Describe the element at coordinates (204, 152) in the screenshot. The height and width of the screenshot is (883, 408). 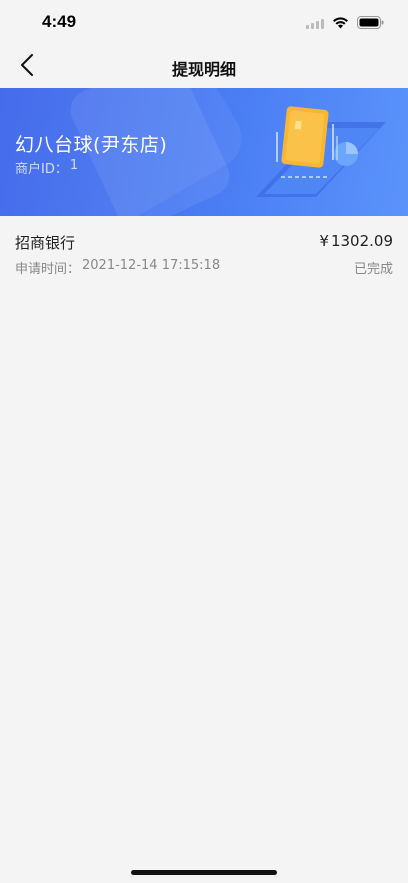
I see `merchant-banner: 幻八台球(尹东店) 商户ID： 1` at that location.